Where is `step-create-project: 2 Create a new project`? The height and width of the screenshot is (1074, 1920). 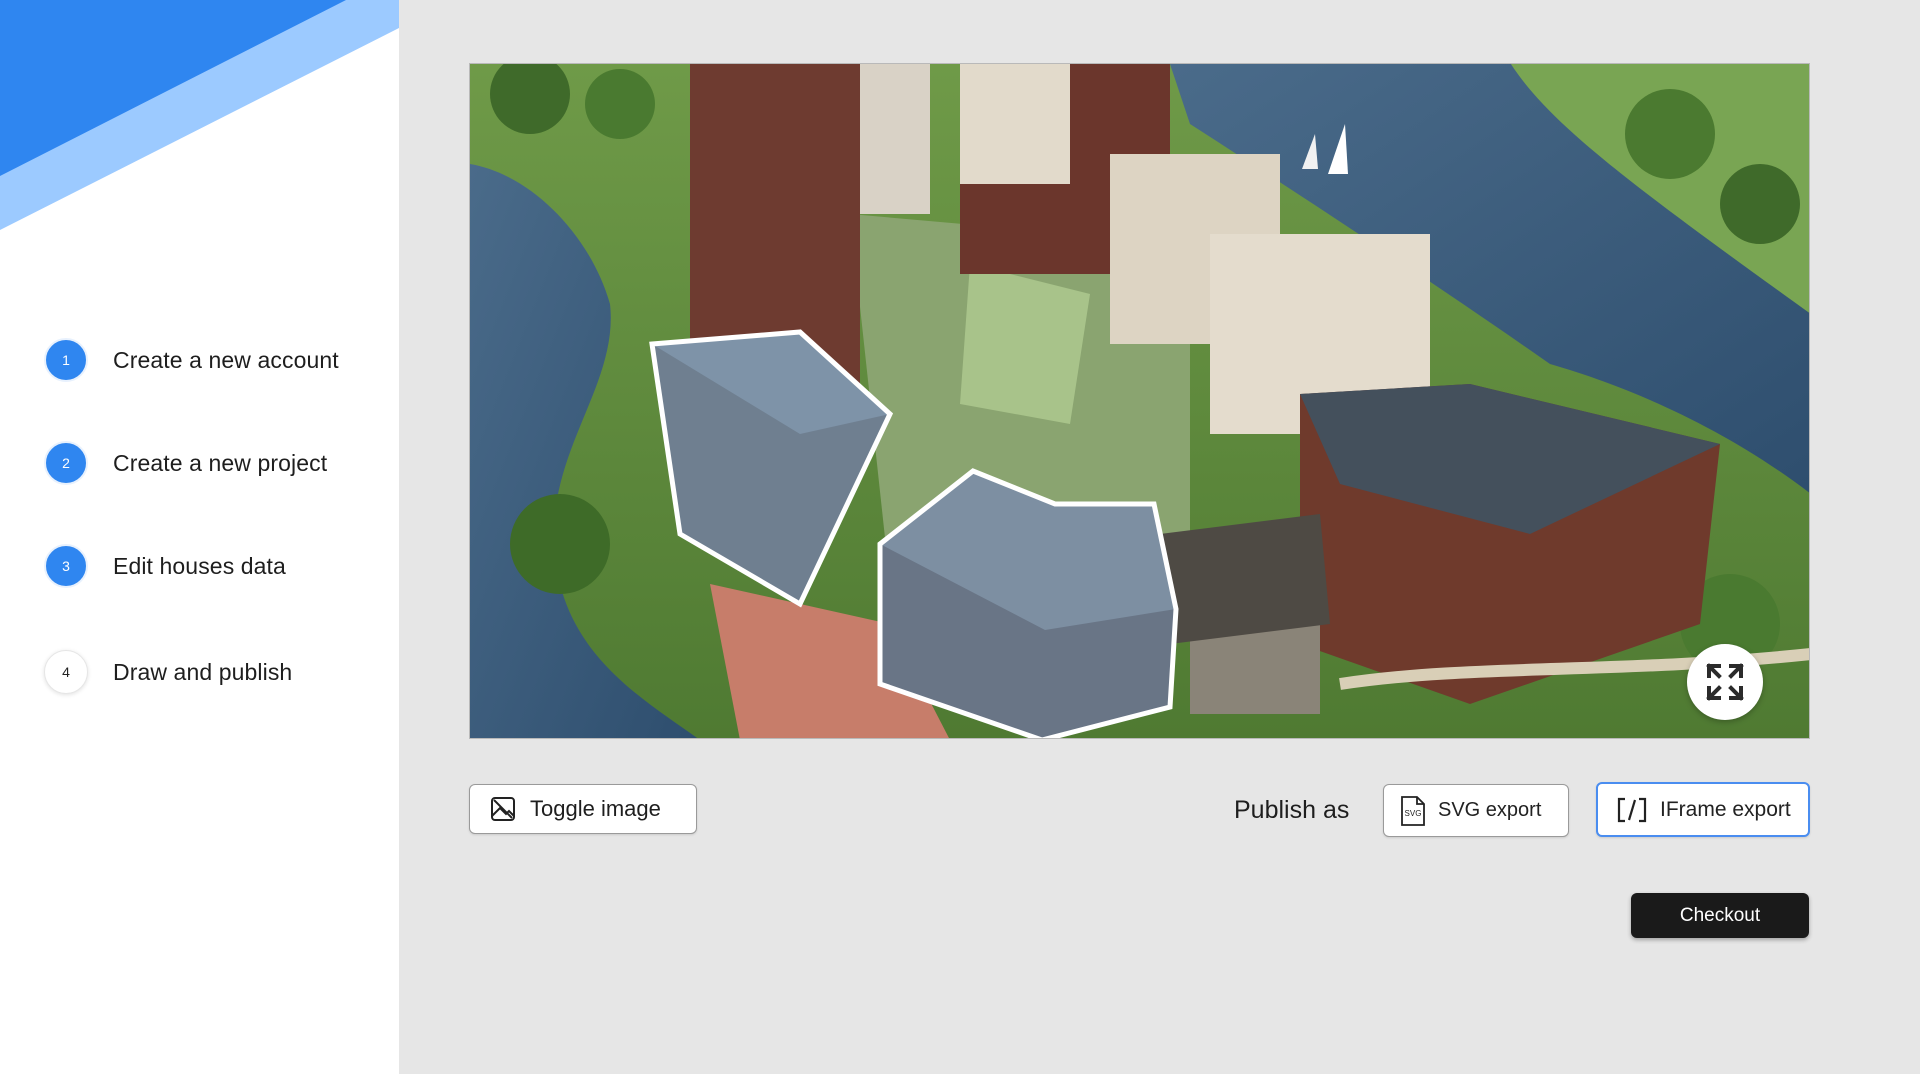
step-create-project: 2 Create a new project is located at coordinates (185, 463).